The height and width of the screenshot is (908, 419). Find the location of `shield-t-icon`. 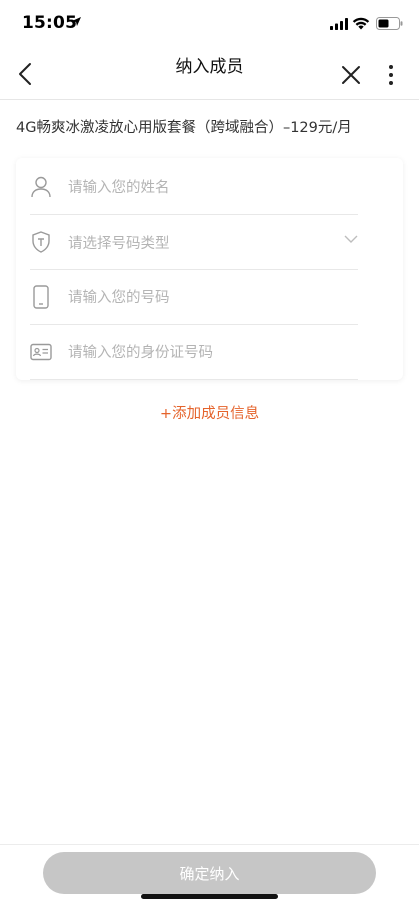

shield-t-icon is located at coordinates (41, 242).